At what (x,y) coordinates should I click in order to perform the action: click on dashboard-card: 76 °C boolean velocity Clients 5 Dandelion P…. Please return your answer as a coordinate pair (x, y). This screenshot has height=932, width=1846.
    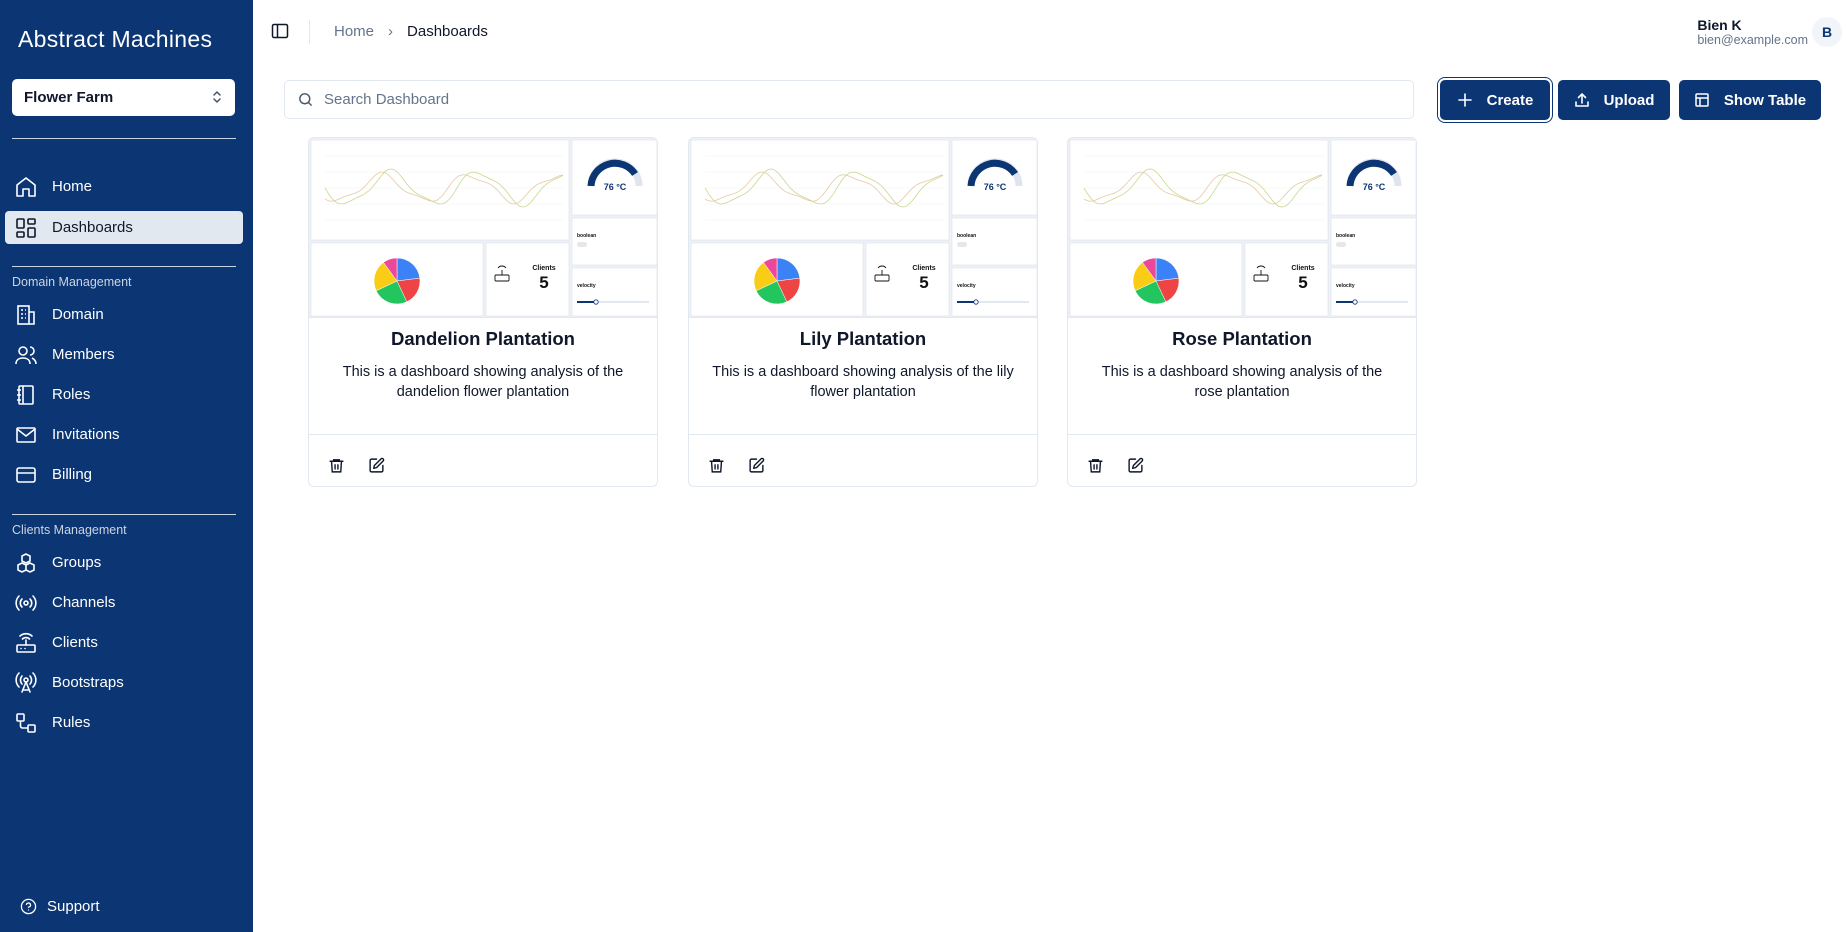
    Looking at the image, I should click on (483, 312).